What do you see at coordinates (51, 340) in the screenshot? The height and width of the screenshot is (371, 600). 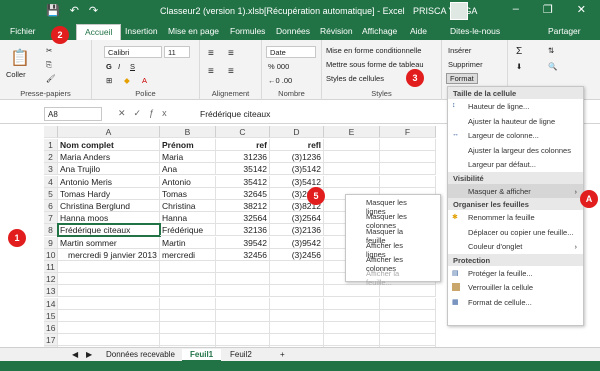 I see `row-header: 17` at bounding box center [51, 340].